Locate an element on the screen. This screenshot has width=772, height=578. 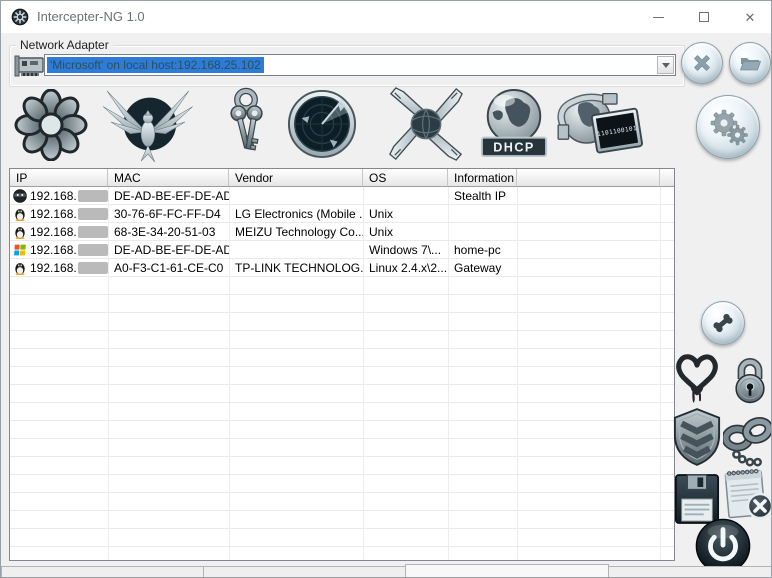
shield-icon is located at coordinates (697, 437).